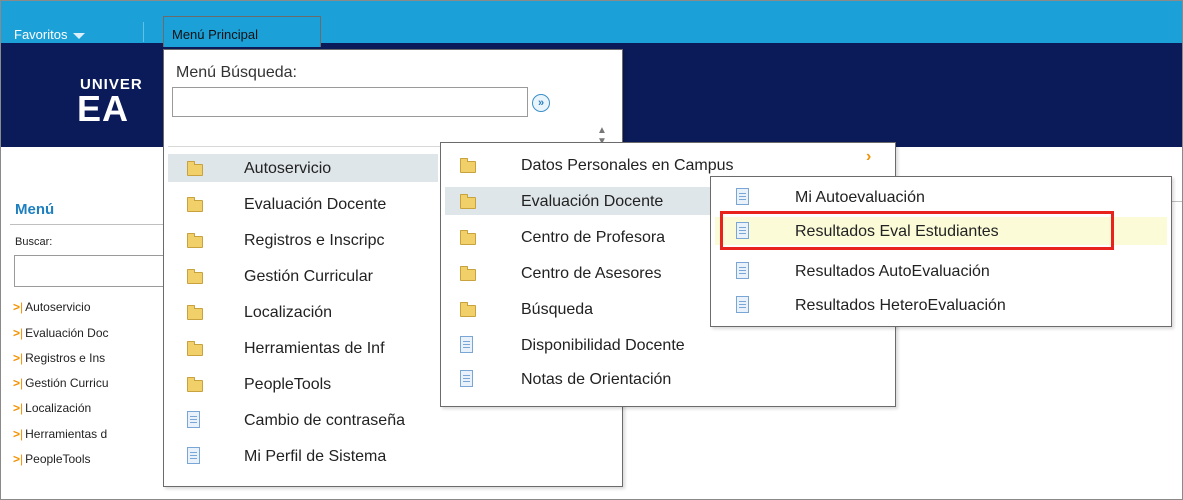 The image size is (1183, 500). Describe the element at coordinates (236, 72) in the screenshot. I see `menu-search-label: Menú Búsqueda:` at that location.